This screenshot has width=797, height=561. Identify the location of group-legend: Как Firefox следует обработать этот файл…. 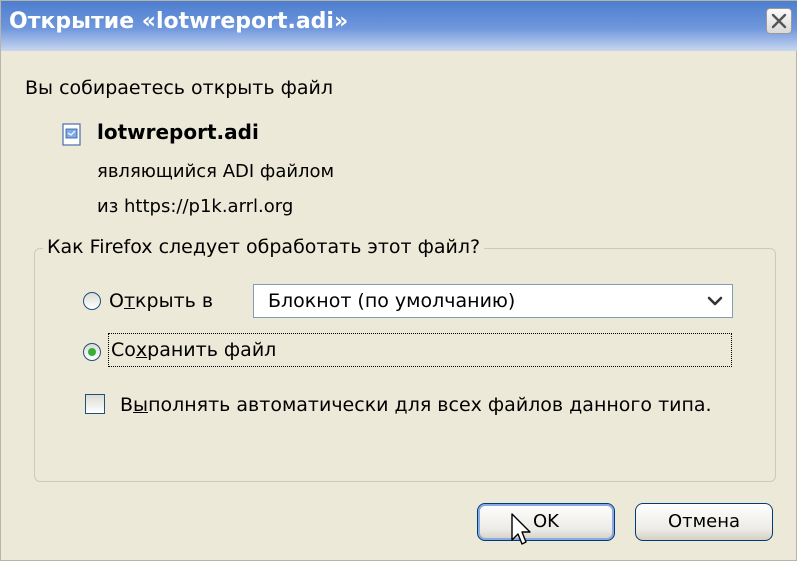
(264, 247).